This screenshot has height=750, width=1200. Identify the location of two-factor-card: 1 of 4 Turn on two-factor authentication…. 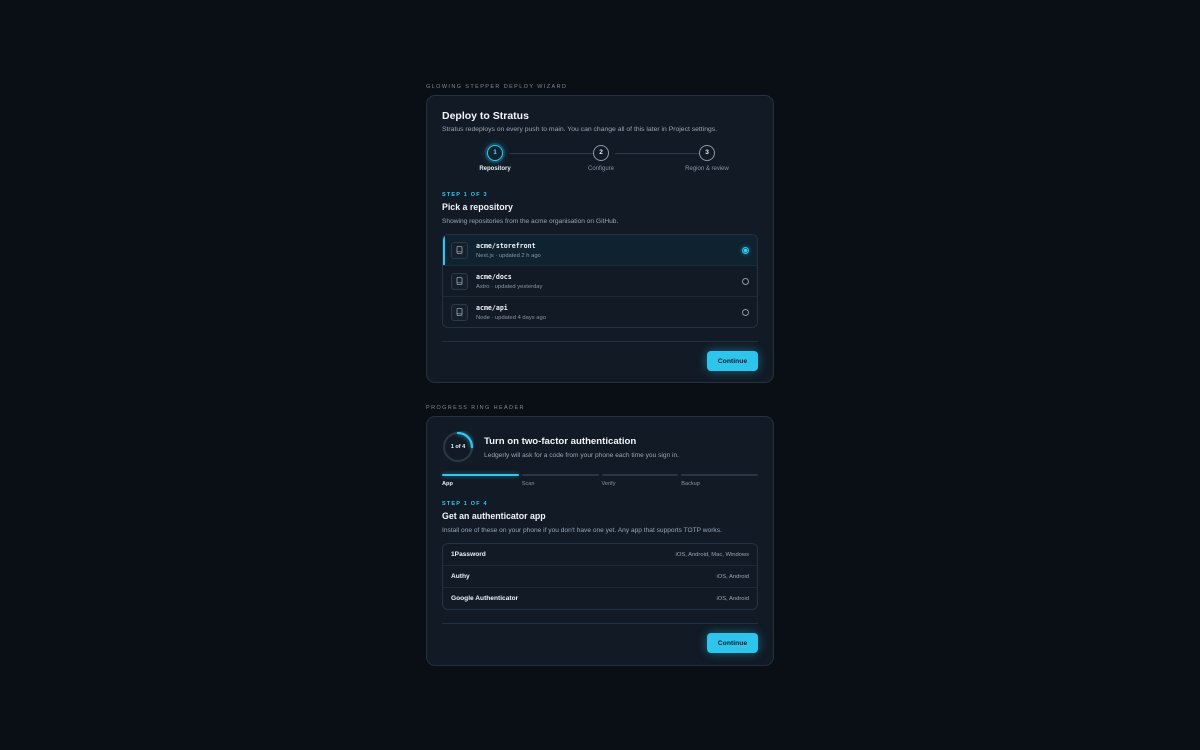
(600, 541).